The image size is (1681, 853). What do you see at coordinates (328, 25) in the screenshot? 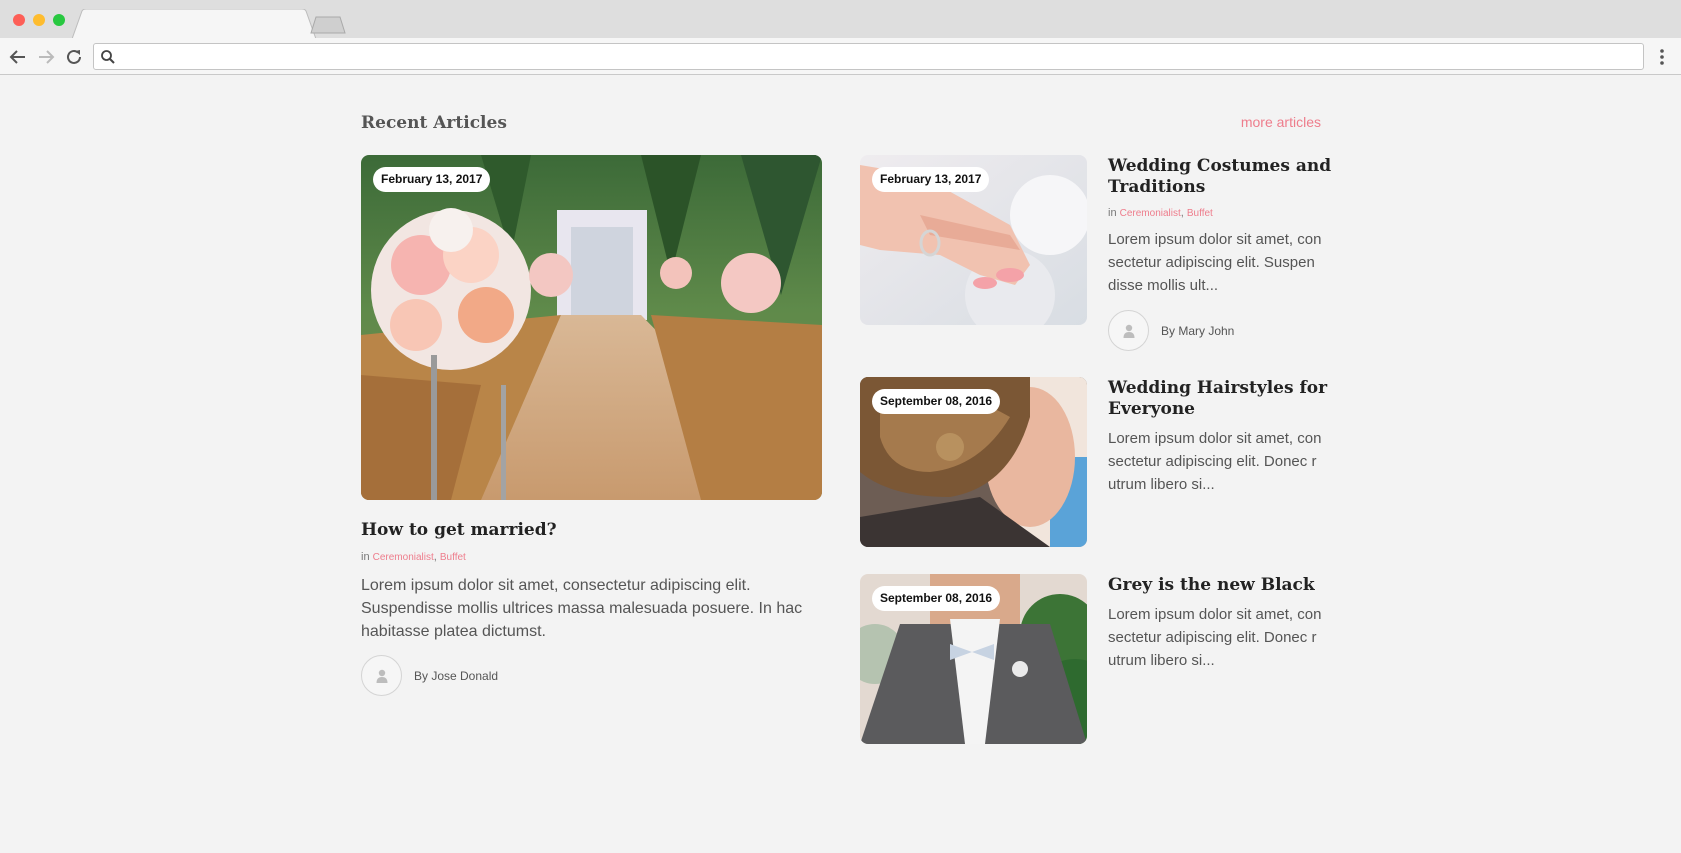
I see `new-tab-button` at bounding box center [328, 25].